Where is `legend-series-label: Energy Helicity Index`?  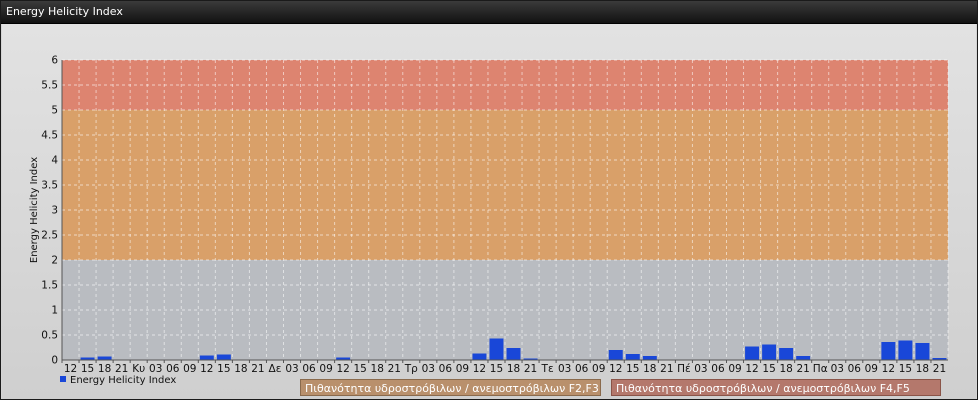
legend-series-label: Energy Helicity Index is located at coordinates (123, 380).